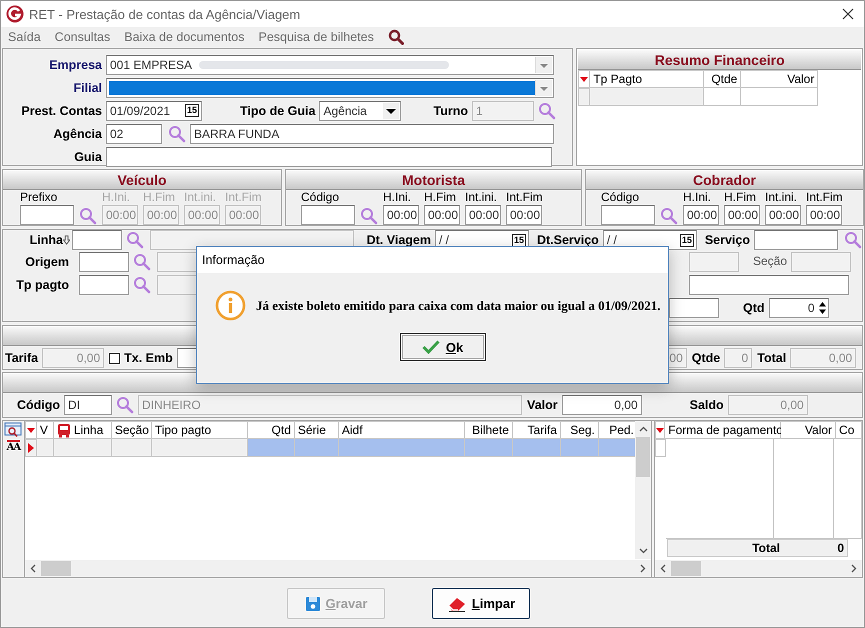 Image resolution: width=865 pixels, height=628 pixels. What do you see at coordinates (719, 60) in the screenshot?
I see `section-title: Resumo Financeiro` at bounding box center [719, 60].